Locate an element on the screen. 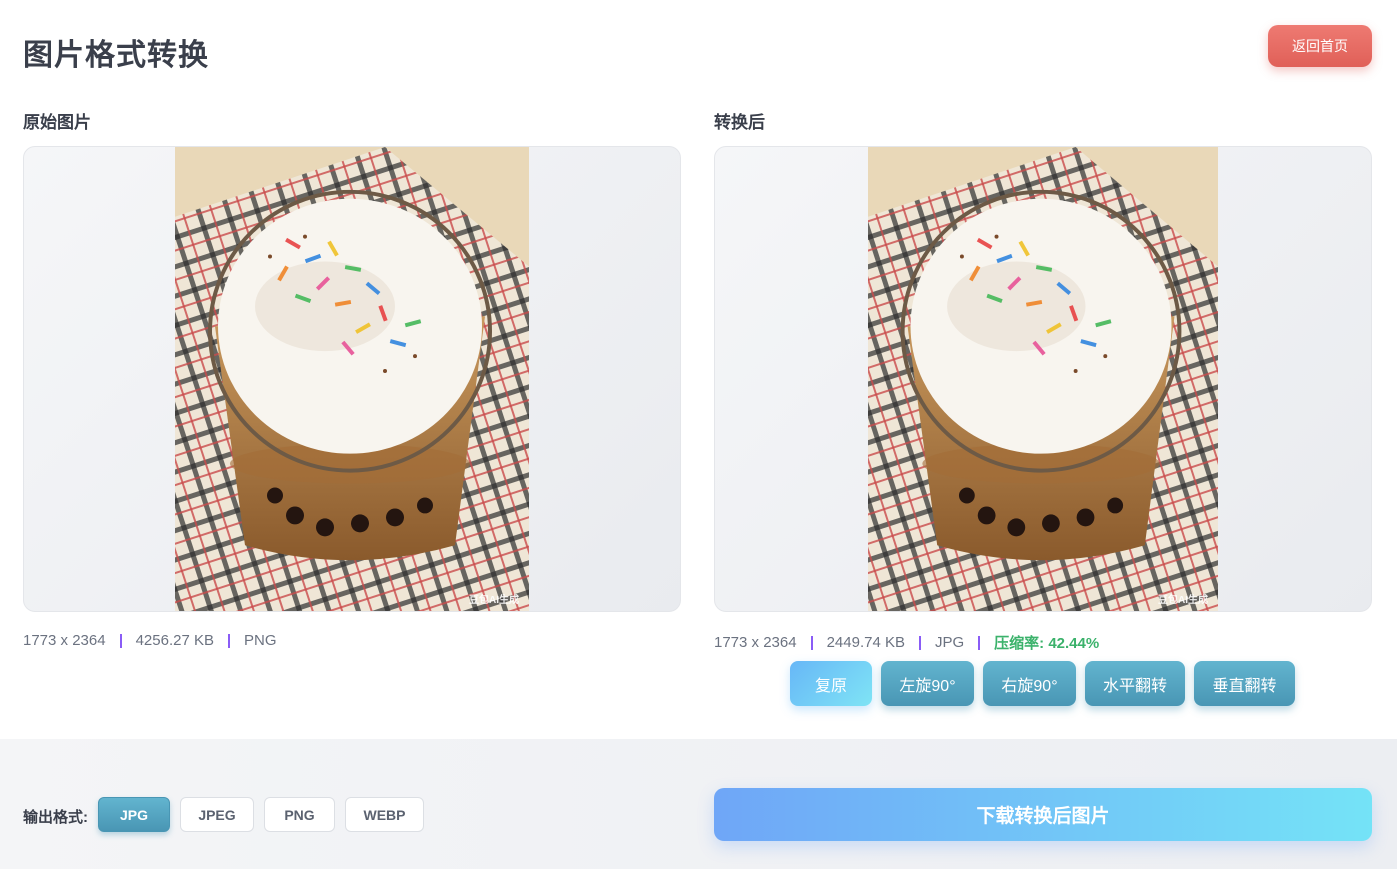 The width and height of the screenshot is (1397, 869). original-image: 豆包AI生成 is located at coordinates (352, 379).